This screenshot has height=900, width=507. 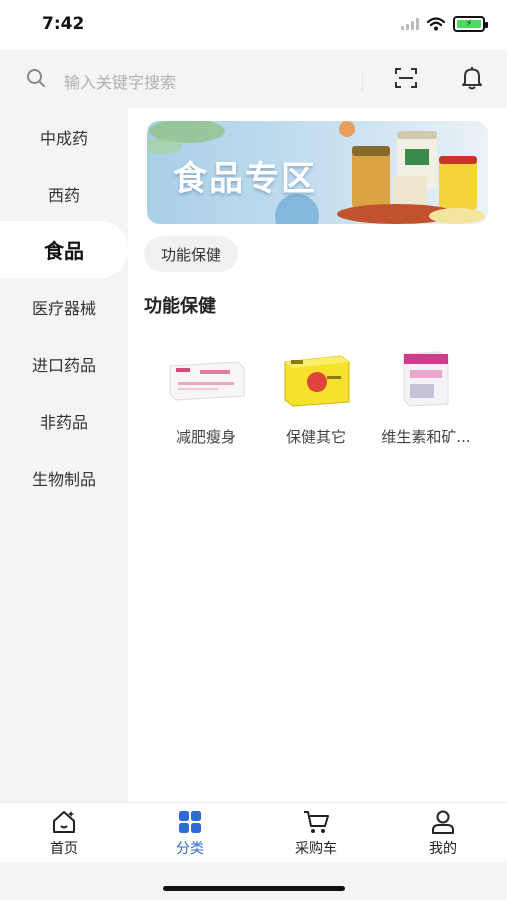 I want to click on user-icon, so click(x=443, y=822).